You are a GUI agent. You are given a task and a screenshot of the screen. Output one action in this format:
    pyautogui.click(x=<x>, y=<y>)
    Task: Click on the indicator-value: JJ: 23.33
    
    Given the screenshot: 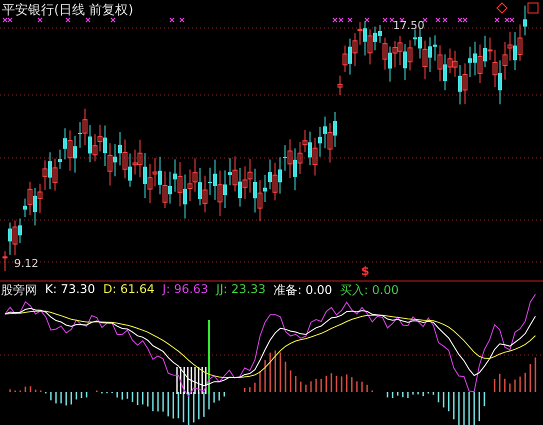 What is the action you would take?
    pyautogui.click(x=241, y=290)
    